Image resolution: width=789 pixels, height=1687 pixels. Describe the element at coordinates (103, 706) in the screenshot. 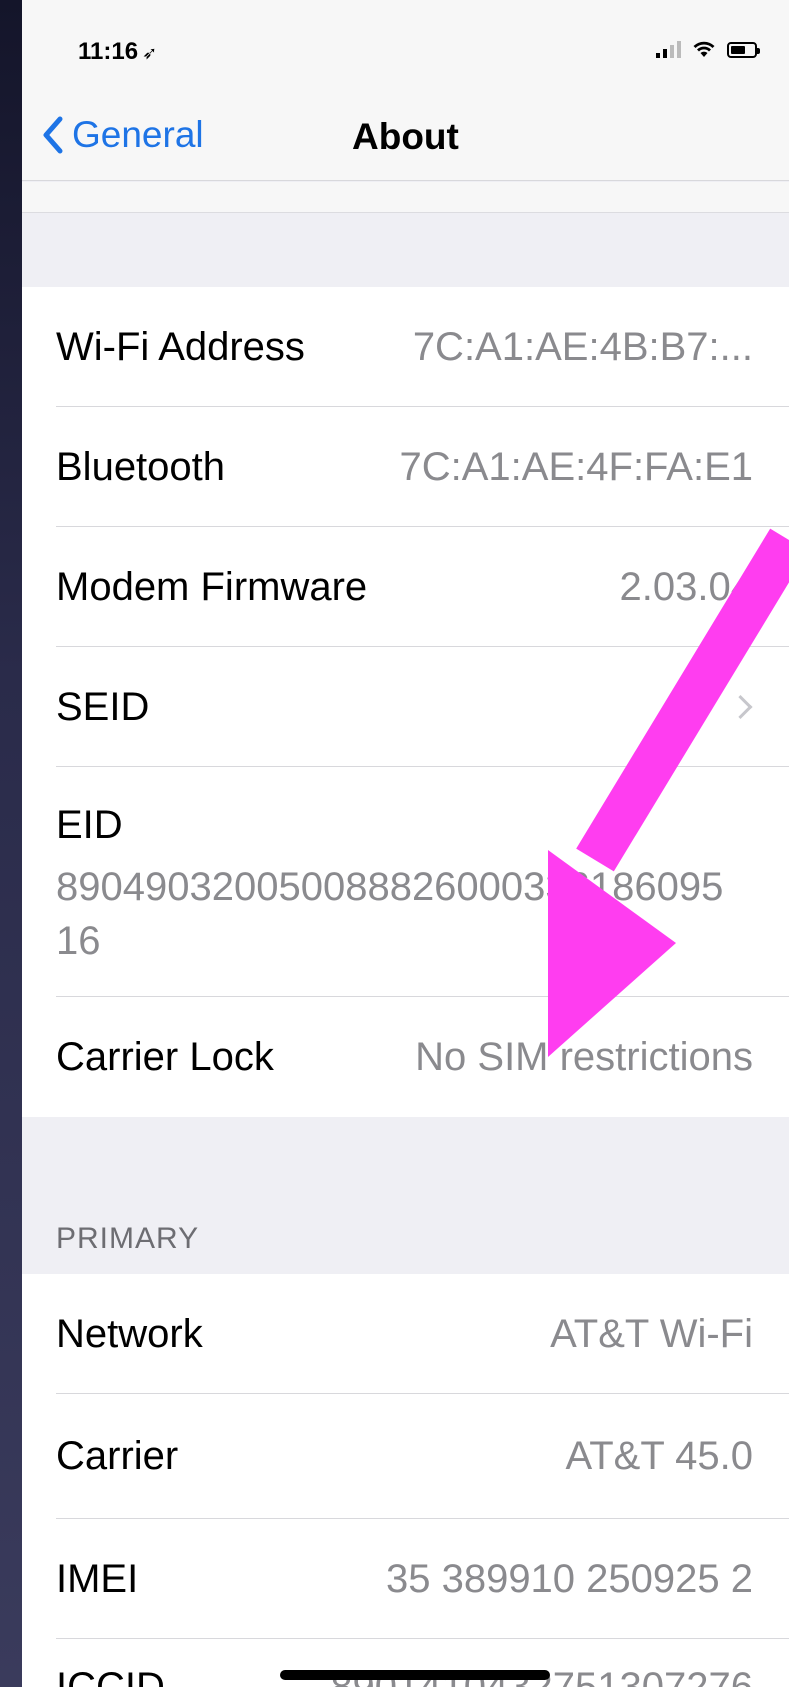

I see `seid-label: SEID` at that location.